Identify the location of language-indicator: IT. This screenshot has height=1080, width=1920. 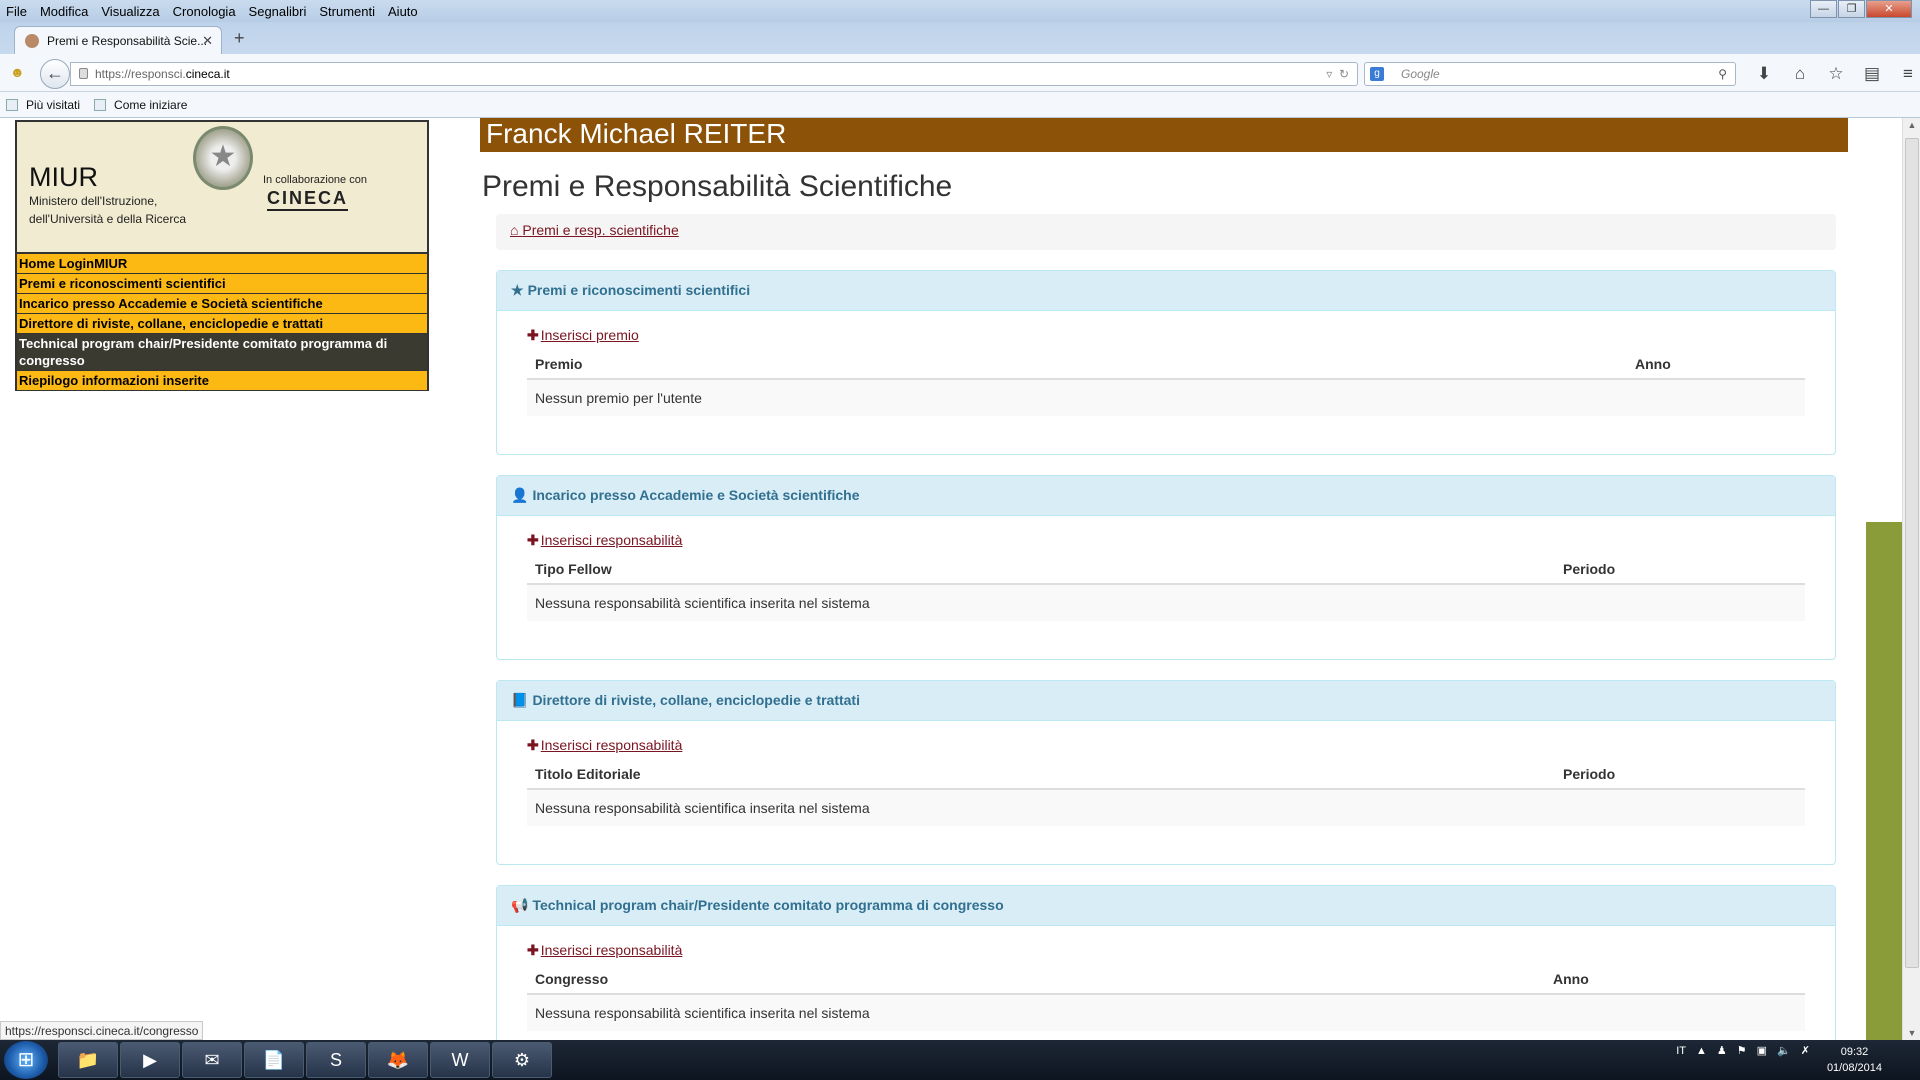
(1681, 1051).